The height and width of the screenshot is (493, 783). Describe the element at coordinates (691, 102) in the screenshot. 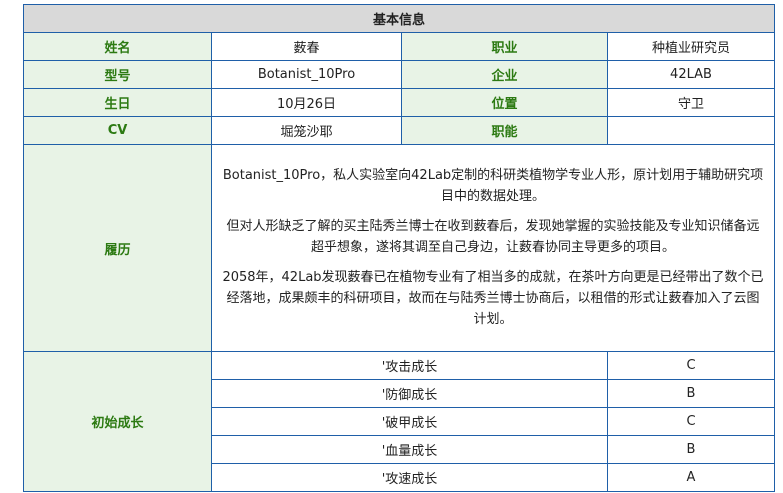

I see `value-position: 守卫` at that location.